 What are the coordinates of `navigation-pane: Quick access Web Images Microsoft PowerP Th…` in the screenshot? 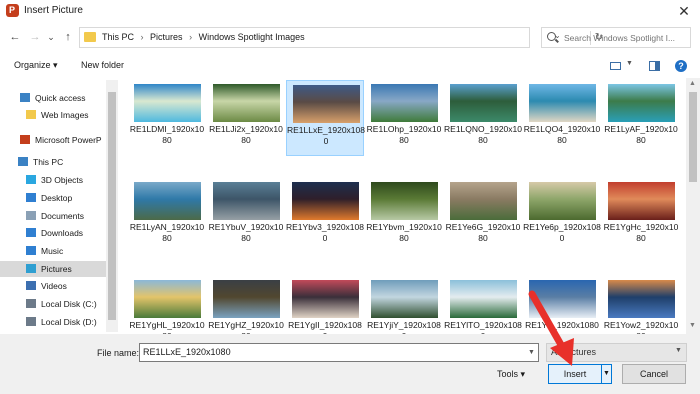 It's located at (59, 206).